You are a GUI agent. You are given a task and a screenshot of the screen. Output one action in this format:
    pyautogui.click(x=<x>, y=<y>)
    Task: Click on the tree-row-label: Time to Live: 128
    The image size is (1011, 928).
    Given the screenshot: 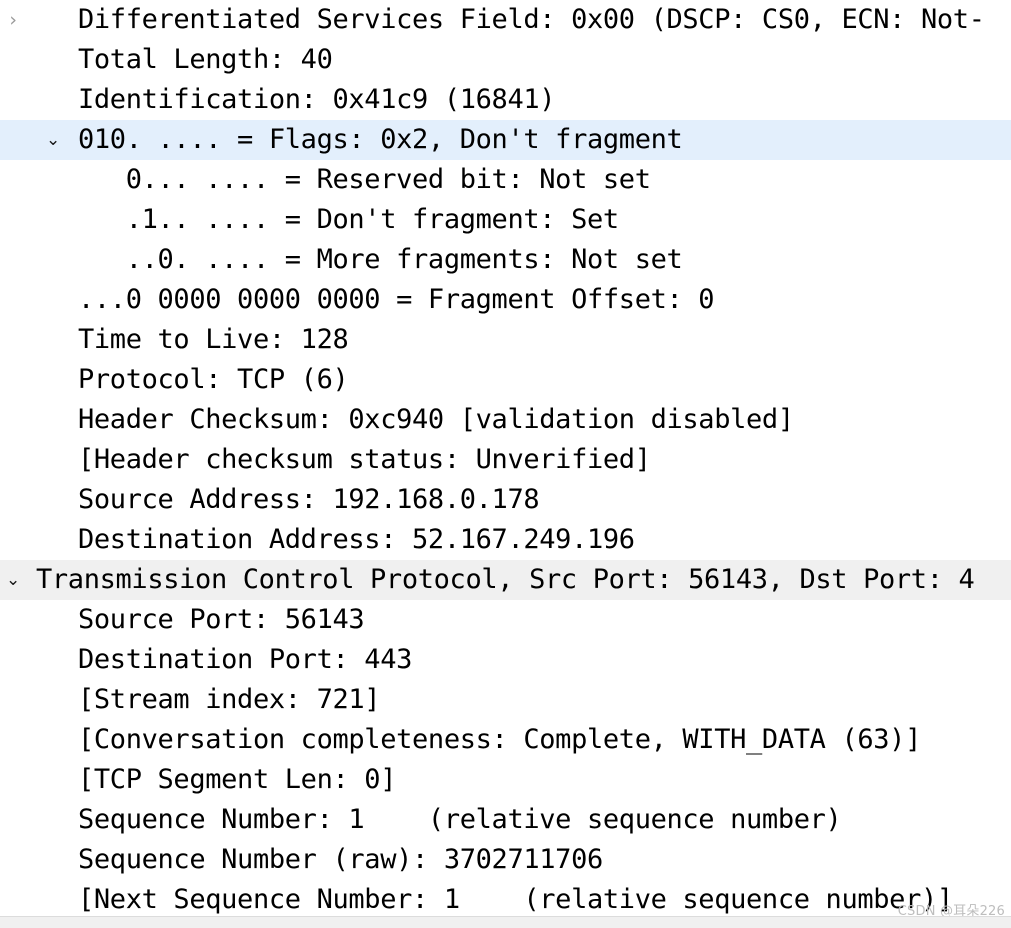 What is the action you would take?
    pyautogui.click(x=213, y=339)
    